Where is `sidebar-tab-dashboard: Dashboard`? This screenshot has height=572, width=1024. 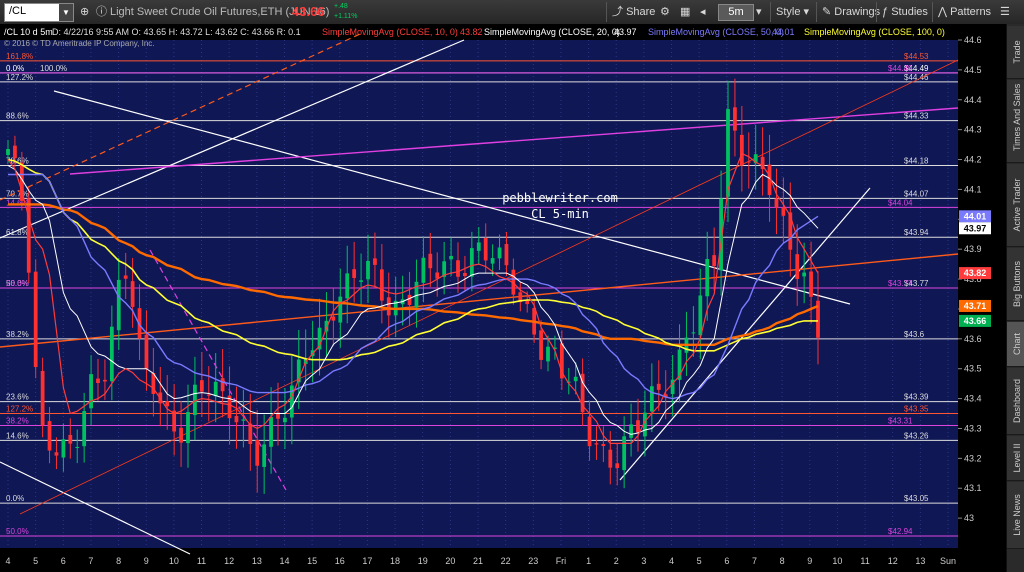 sidebar-tab-dashboard: Dashboard is located at coordinates (1015, 401).